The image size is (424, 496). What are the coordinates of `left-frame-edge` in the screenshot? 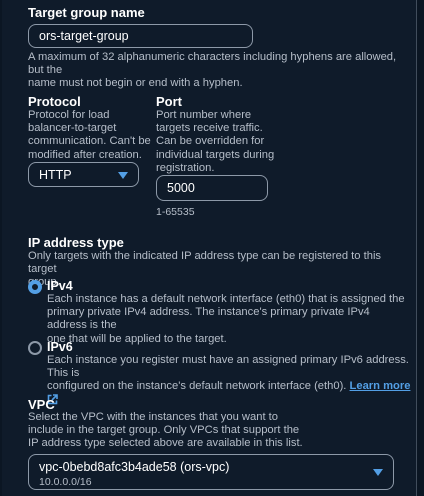 It's located at (1, 248).